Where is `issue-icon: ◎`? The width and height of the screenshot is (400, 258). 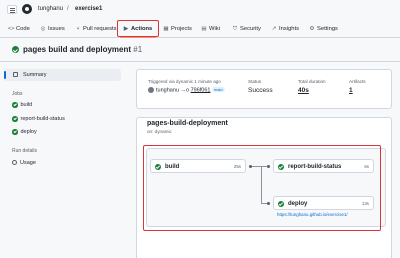 issue-icon: ◎ is located at coordinates (43, 29).